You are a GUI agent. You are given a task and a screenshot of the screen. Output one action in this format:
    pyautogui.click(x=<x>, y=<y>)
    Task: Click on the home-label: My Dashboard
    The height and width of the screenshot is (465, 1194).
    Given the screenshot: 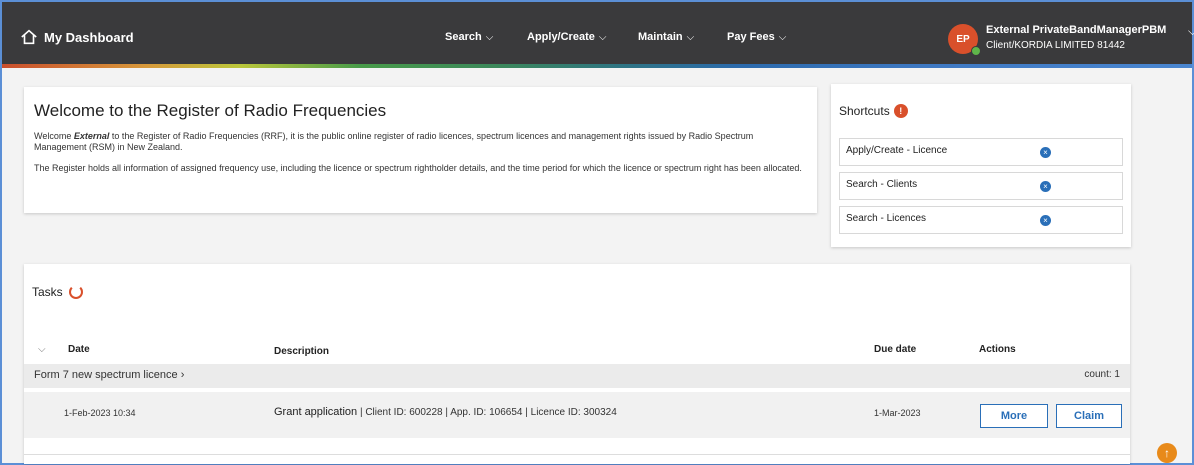 What is the action you would take?
    pyautogui.click(x=89, y=37)
    